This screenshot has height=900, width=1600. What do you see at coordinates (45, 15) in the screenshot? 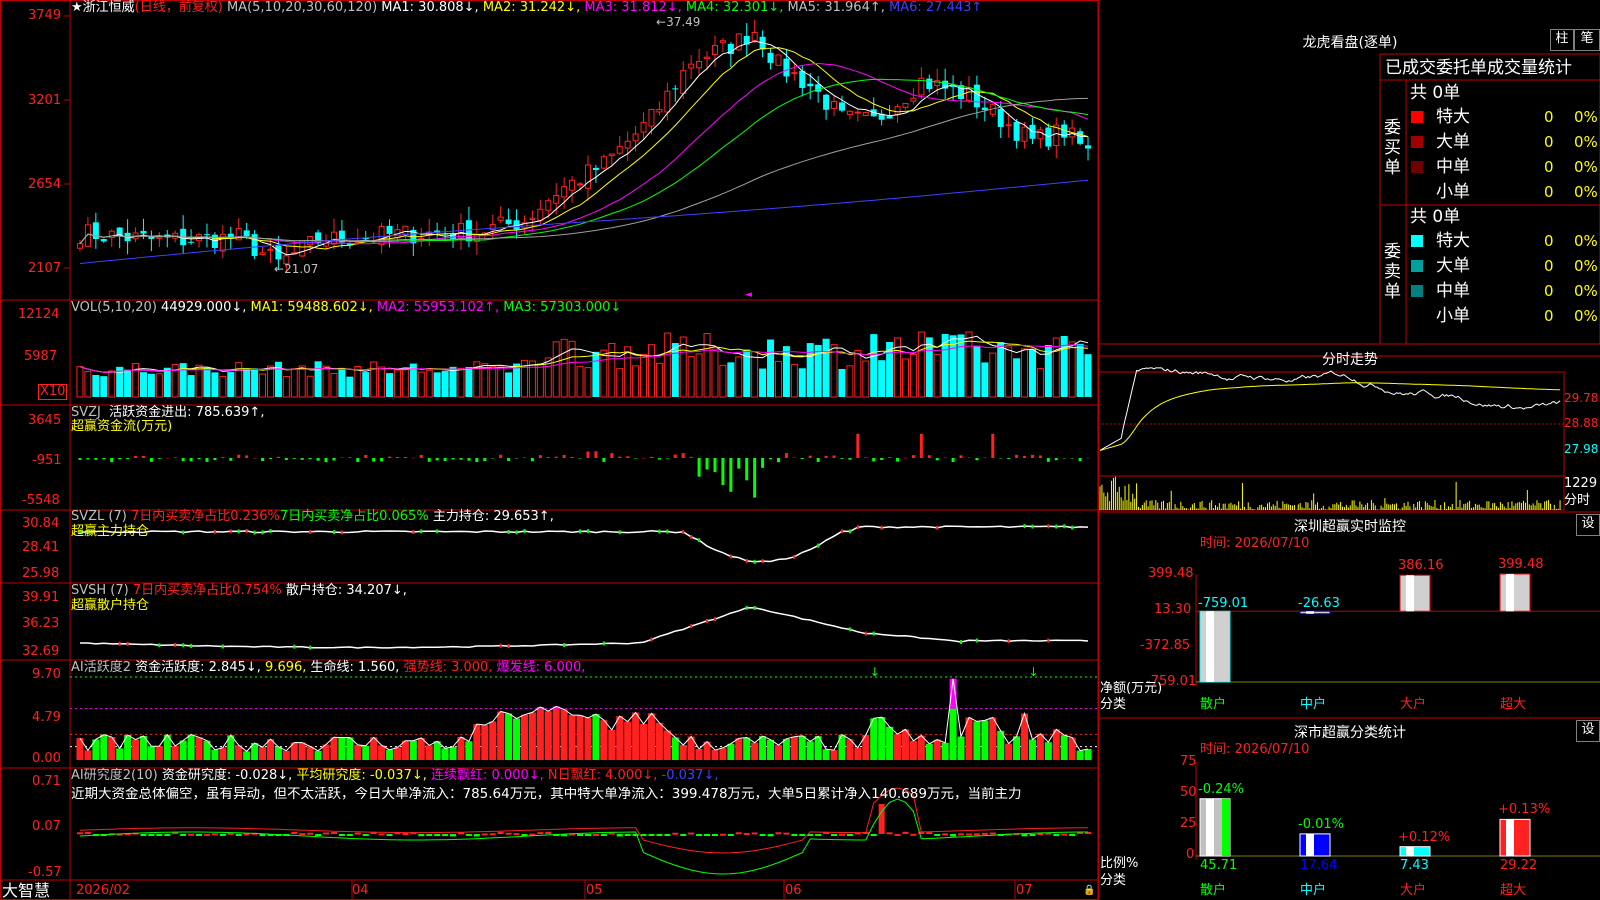
I see `price-axis-label: 3749` at bounding box center [45, 15].